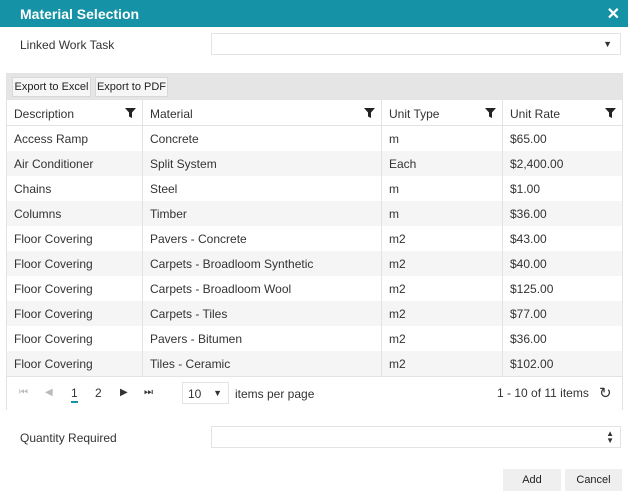 The image size is (628, 500). Describe the element at coordinates (528, 239) in the screenshot. I see `cell-text: $43.00` at that location.